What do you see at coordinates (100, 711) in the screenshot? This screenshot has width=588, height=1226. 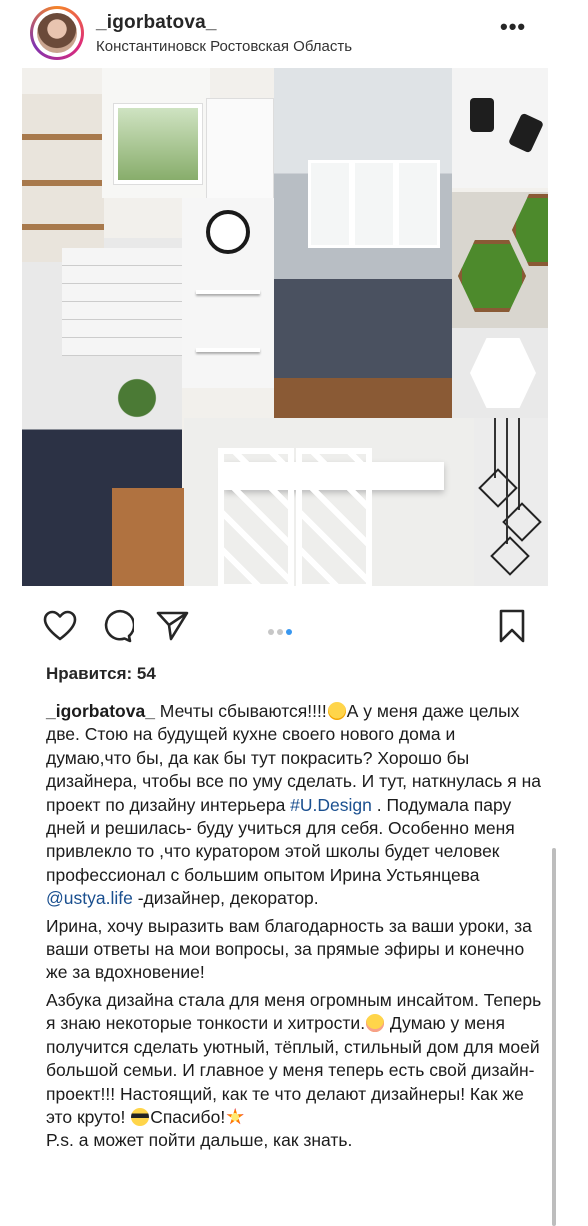 I see `caption-username: _igorbatova_` at bounding box center [100, 711].